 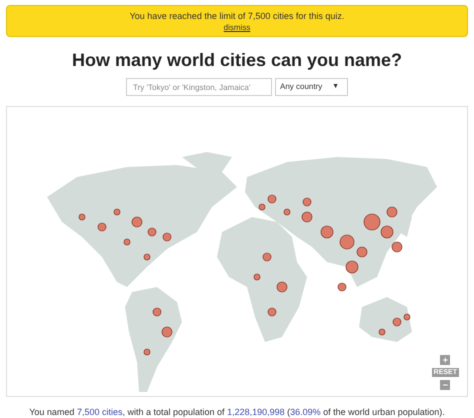 I want to click on banner-message: You have reached the limit of 7,500 cities for this quiz., so click(x=237, y=16).